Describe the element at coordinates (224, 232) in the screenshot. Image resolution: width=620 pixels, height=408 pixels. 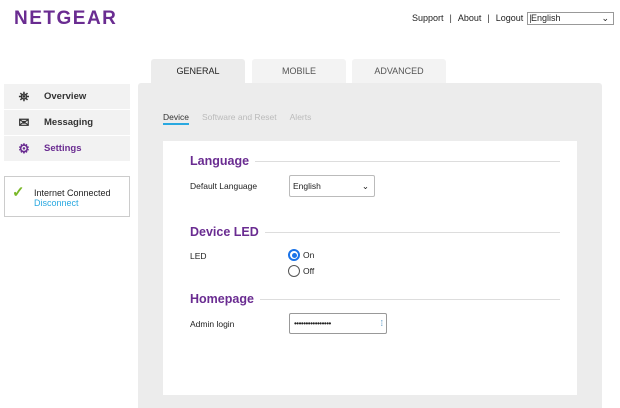
I see `section-title: Device LED` at that location.